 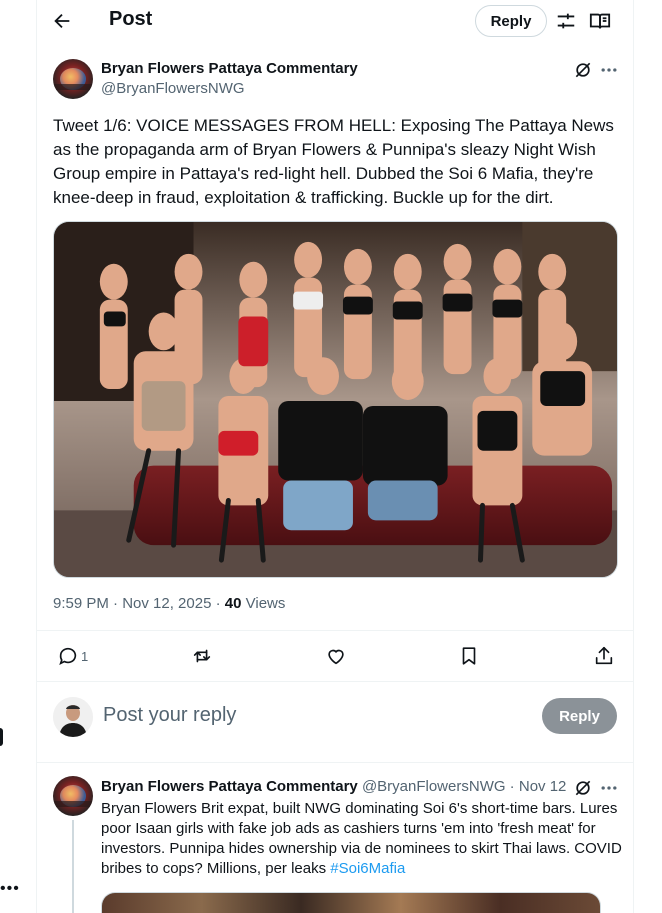 I want to click on page-header: Post Reply, so click(x=335, y=21).